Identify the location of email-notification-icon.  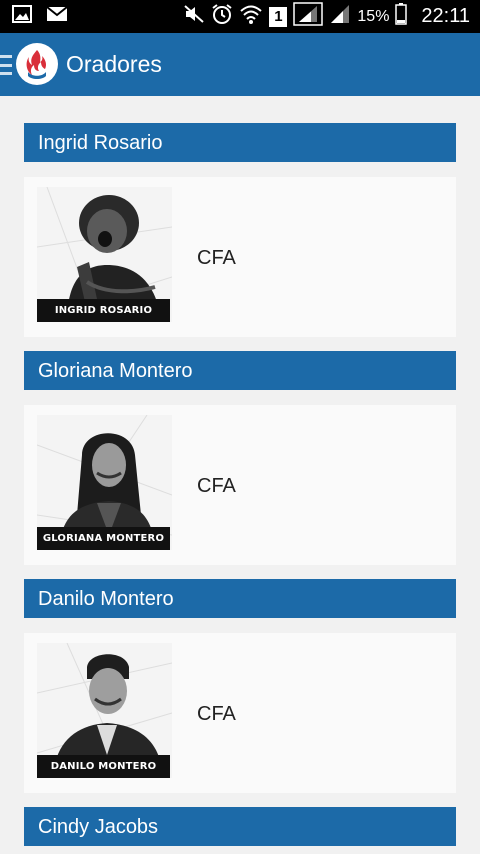
(57, 16).